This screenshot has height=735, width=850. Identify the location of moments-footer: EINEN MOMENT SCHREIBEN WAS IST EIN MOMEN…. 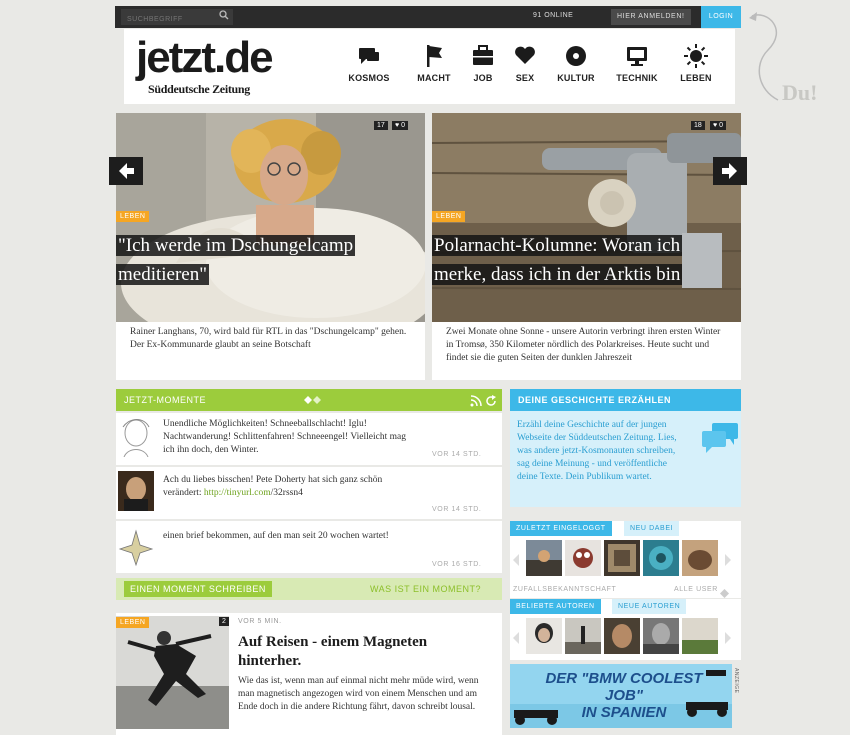
(309, 589).